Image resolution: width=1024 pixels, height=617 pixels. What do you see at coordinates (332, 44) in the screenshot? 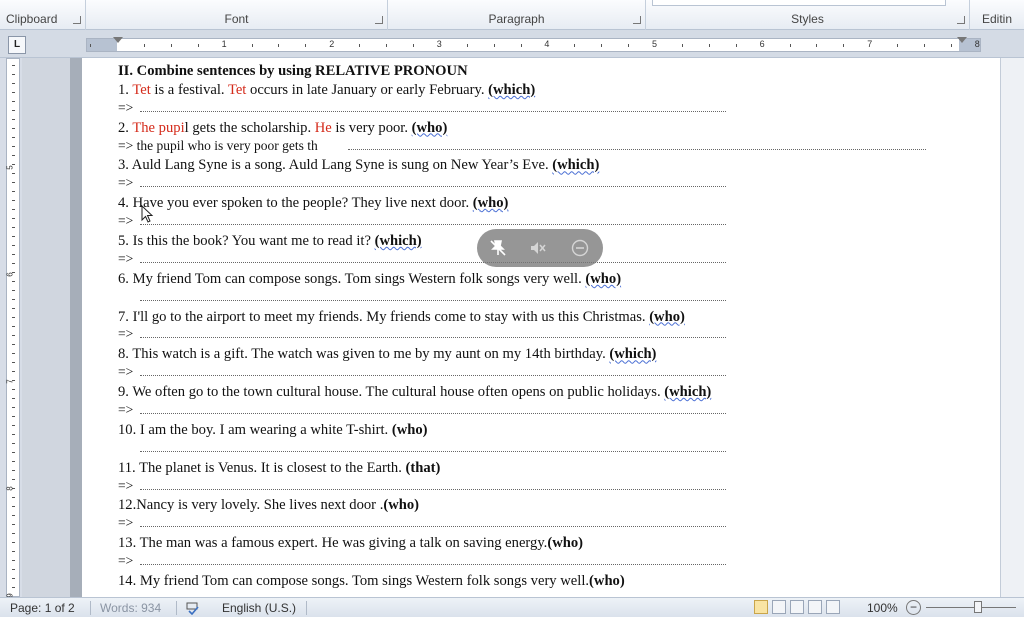
I see `ruler-number: 2` at bounding box center [332, 44].